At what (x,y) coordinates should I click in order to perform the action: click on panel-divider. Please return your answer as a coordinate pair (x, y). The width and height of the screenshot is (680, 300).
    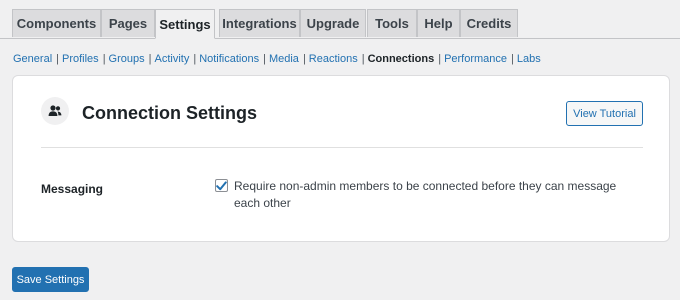
    Looking at the image, I should click on (342, 147).